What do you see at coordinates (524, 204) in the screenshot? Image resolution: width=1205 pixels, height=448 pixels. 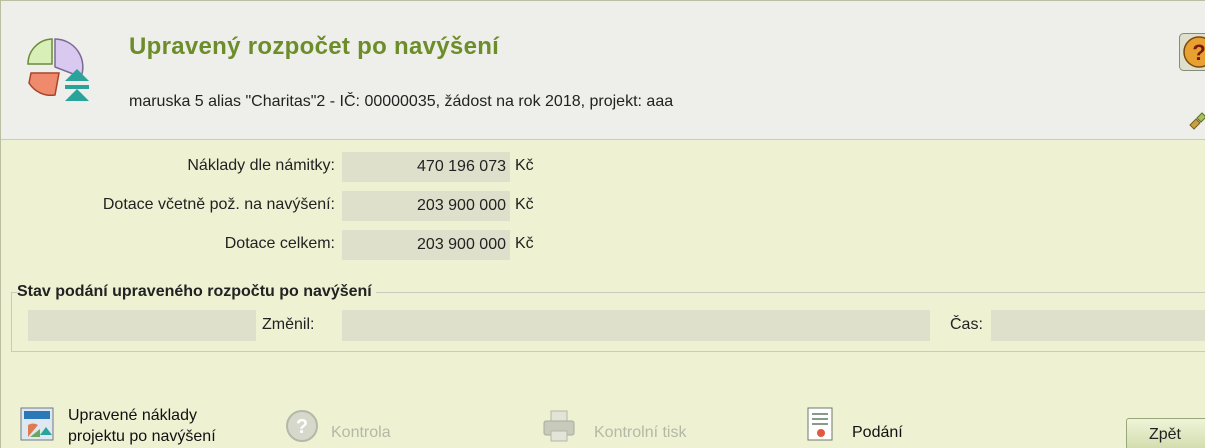 I see `summary-currency-subsidy-request: Kč` at bounding box center [524, 204].